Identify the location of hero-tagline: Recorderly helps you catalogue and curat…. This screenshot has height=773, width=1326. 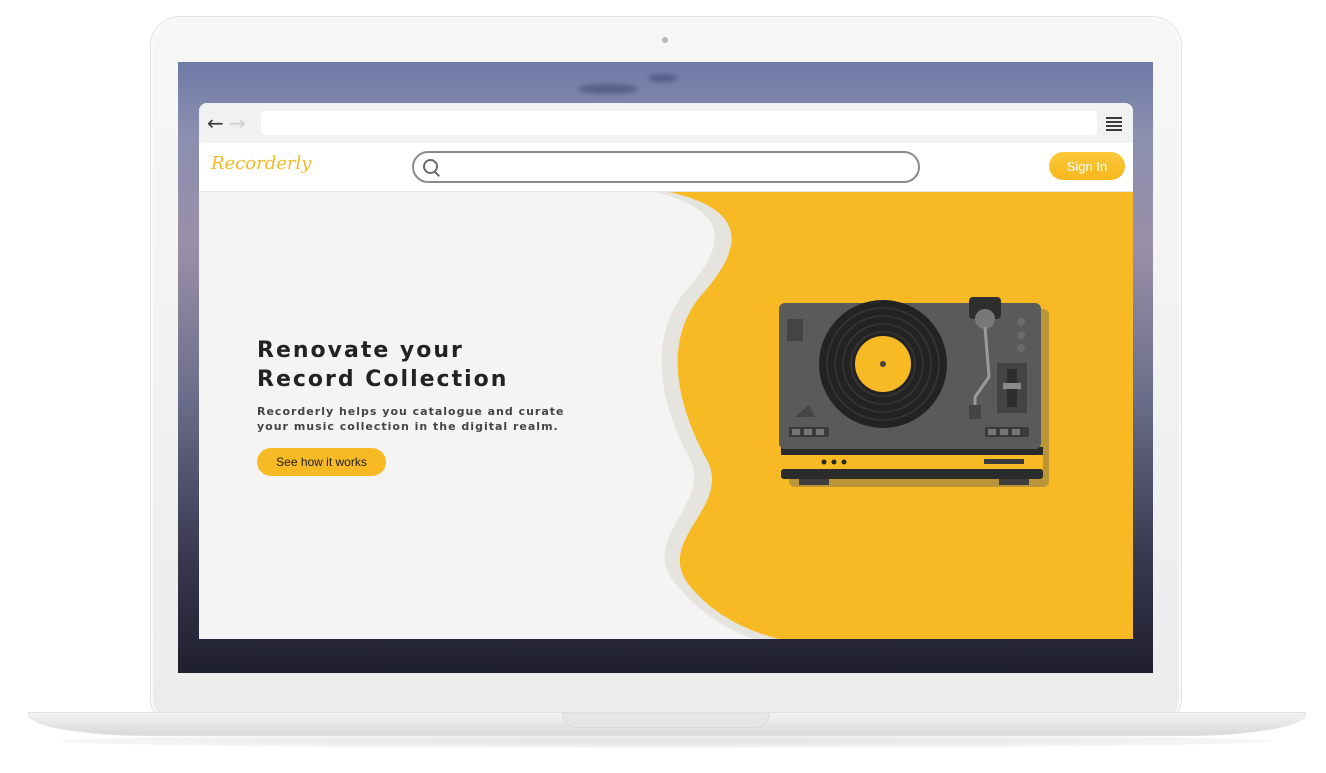
(417, 419).